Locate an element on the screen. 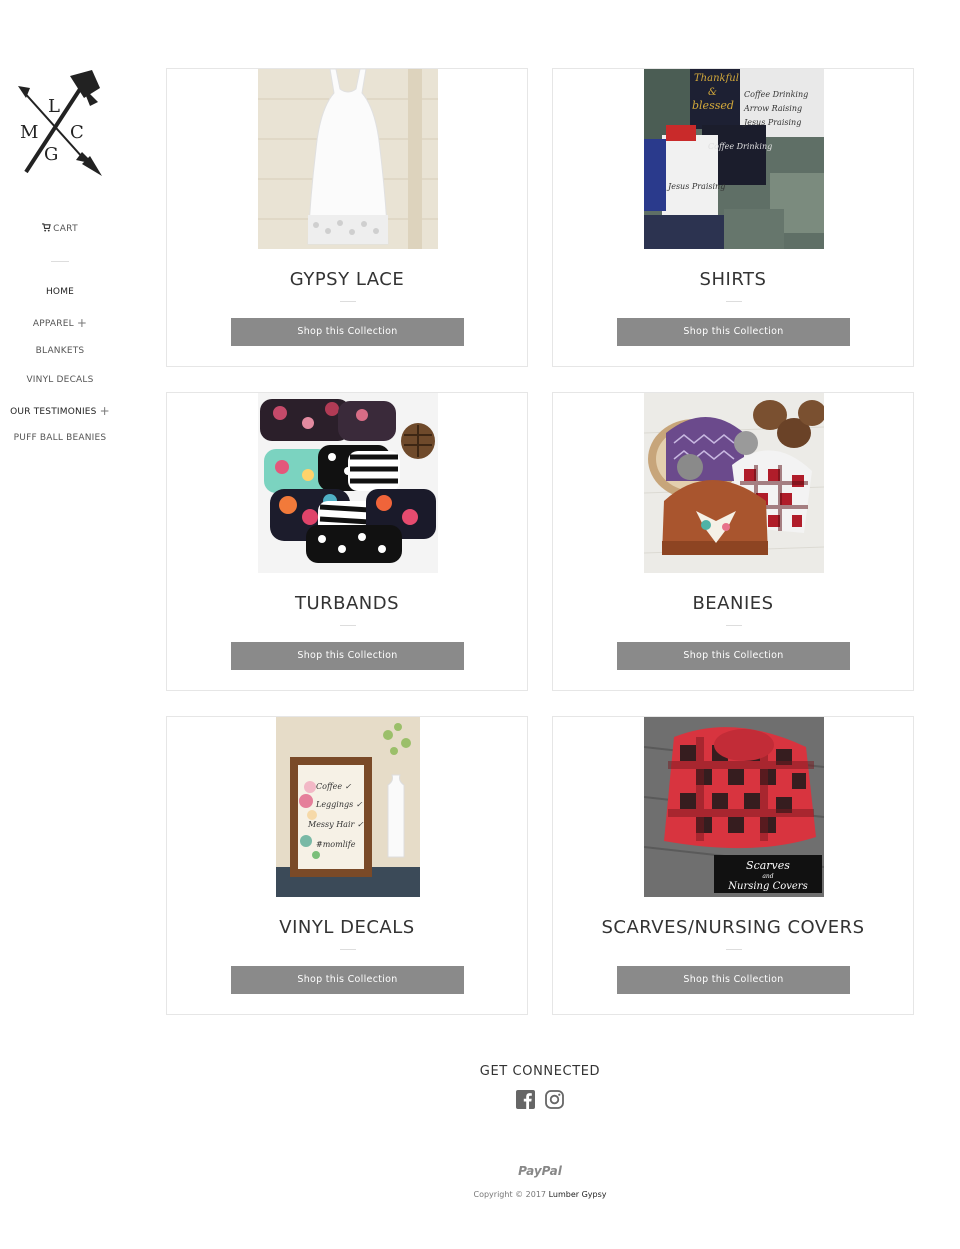 This screenshot has width=960, height=1249. shirt-text: & is located at coordinates (712, 92).